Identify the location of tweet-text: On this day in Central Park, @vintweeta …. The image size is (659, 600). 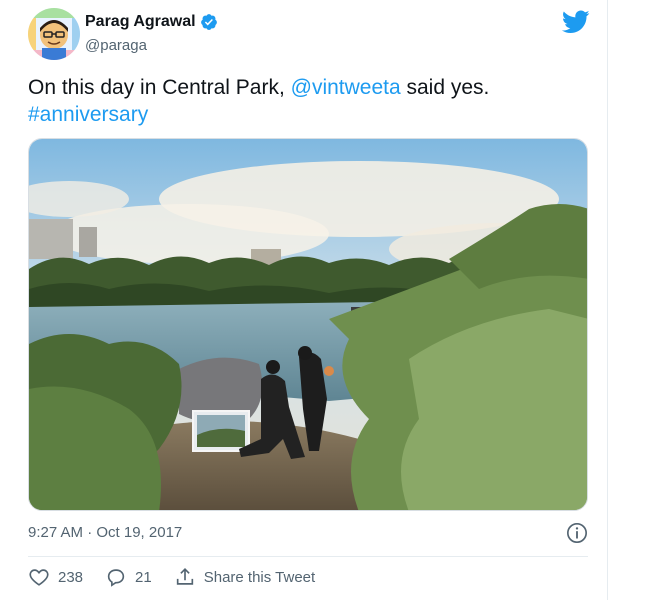
(308, 101).